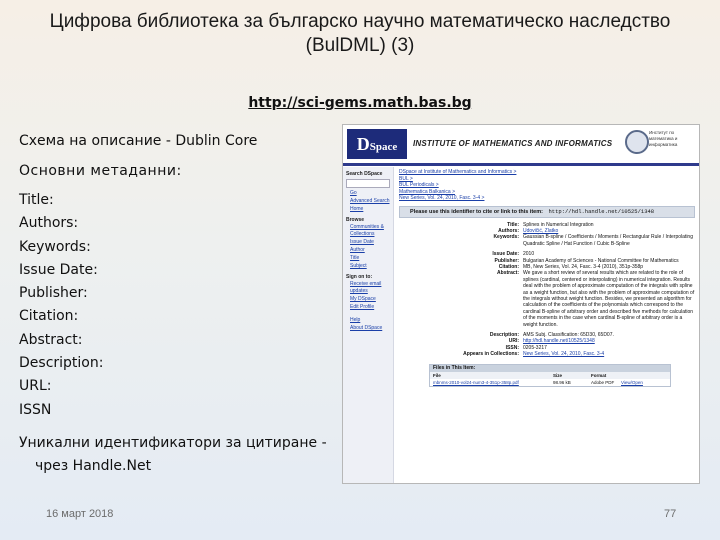  Describe the element at coordinates (506, 237) in the screenshot. I see `record-key: Keywords:` at that location.